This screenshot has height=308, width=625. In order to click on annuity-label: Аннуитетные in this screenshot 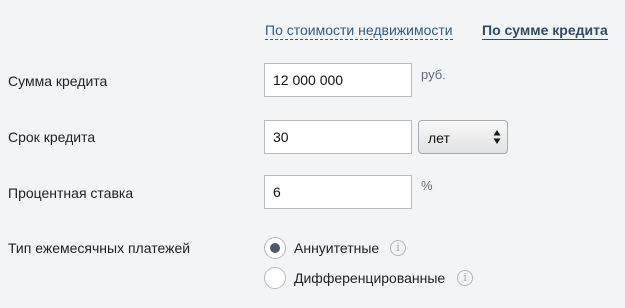, I will do `click(336, 248)`.